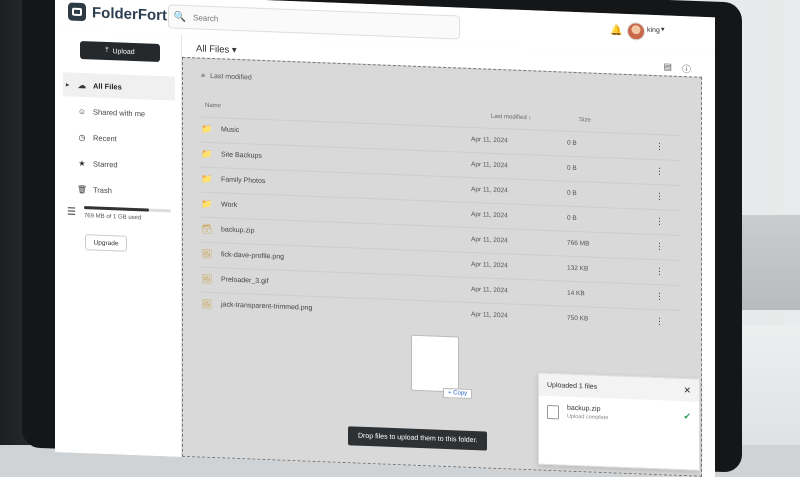 The height and width of the screenshot is (477, 800). I want to click on user-name: king, so click(653, 30).